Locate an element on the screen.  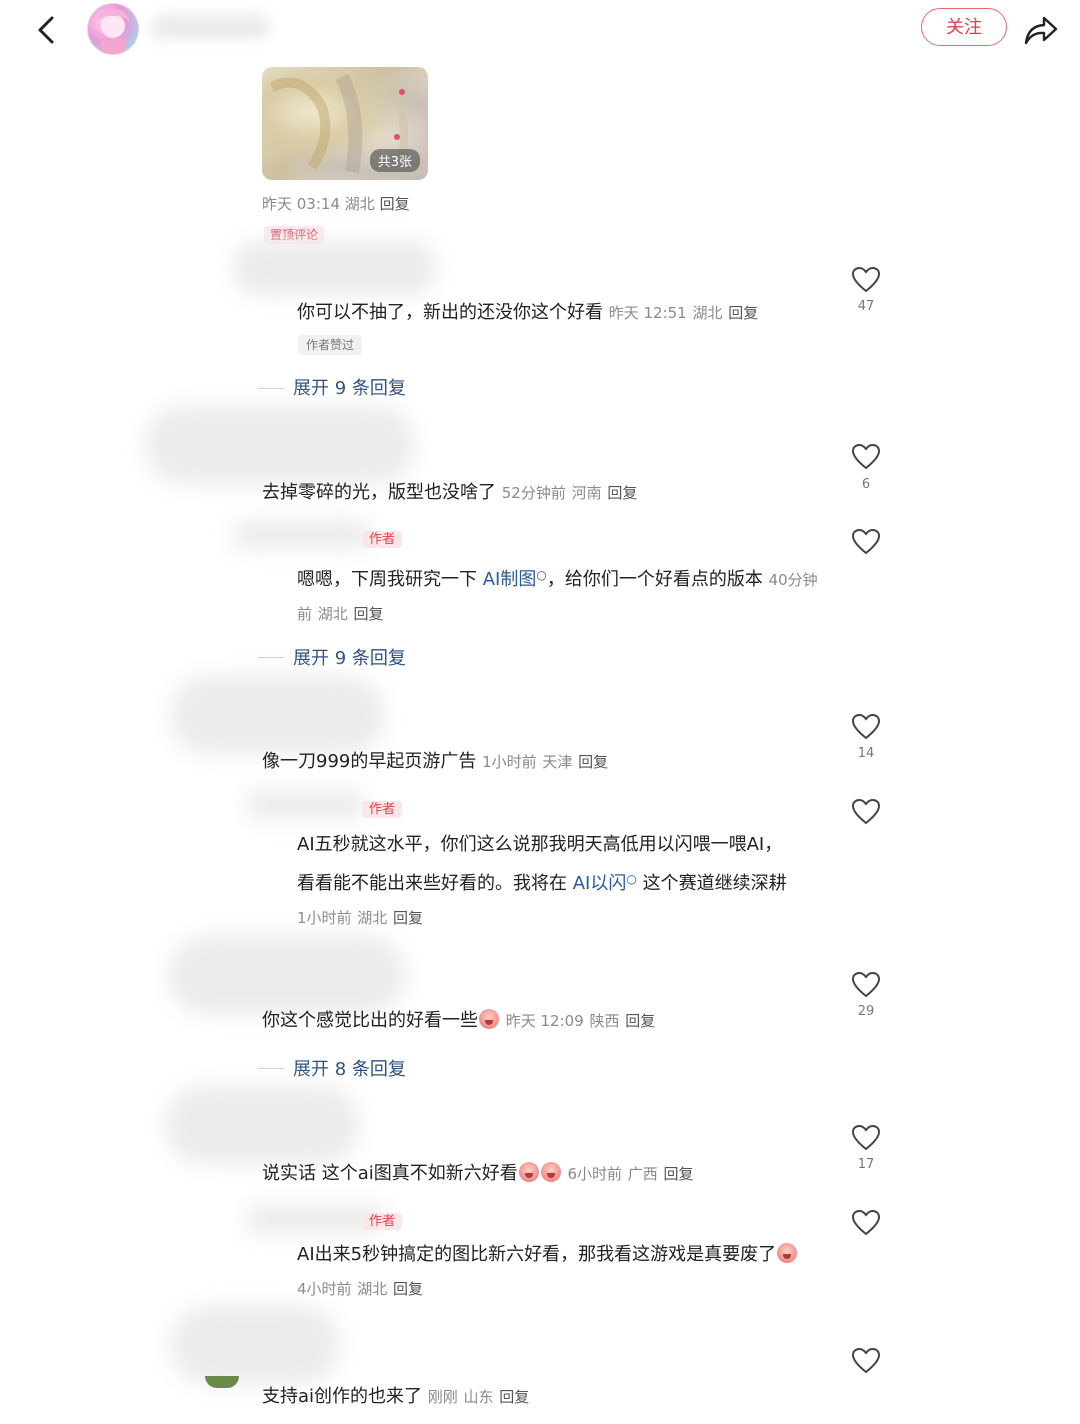
author-avatar is located at coordinates (113, 29).